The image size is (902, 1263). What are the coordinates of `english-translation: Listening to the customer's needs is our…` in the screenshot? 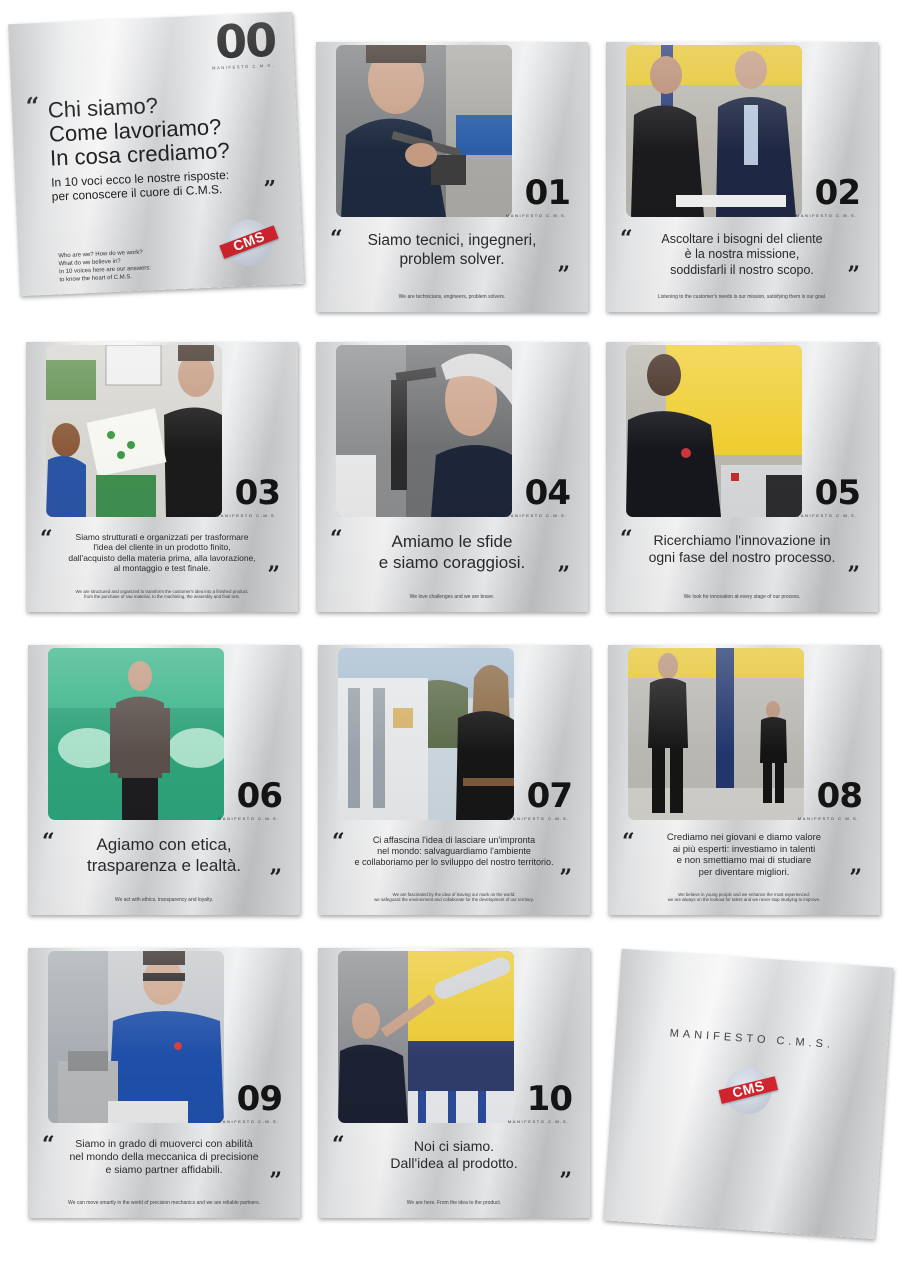 It's located at (742, 297).